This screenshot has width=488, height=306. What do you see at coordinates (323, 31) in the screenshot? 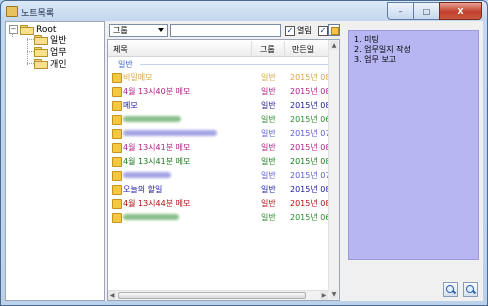
I see `secondary-checkbox: ✓` at bounding box center [323, 31].